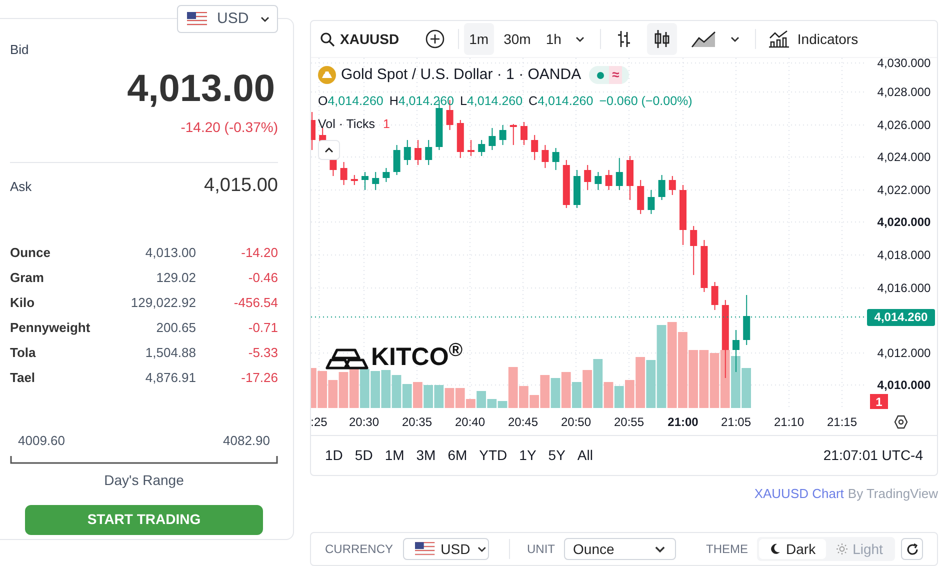  I want to click on price-label: 4,024.000, so click(904, 157).